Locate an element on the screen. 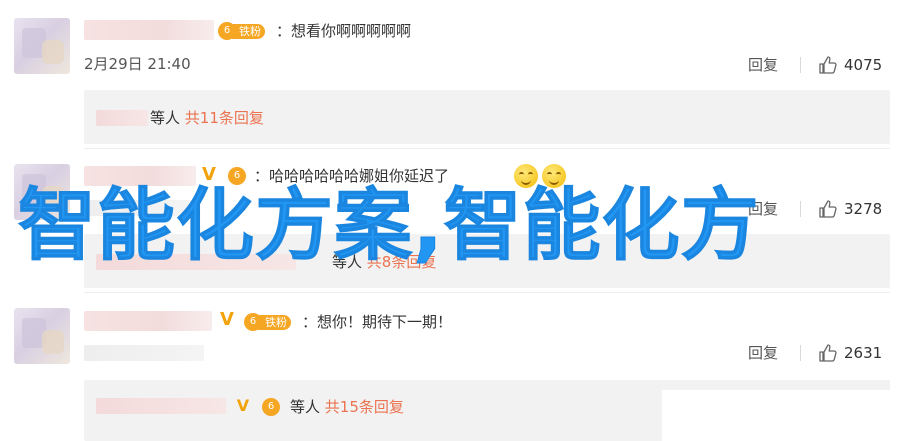 The image size is (916, 441). comment-text: ：想你！期待下一期！ is located at coordinates (377, 322).